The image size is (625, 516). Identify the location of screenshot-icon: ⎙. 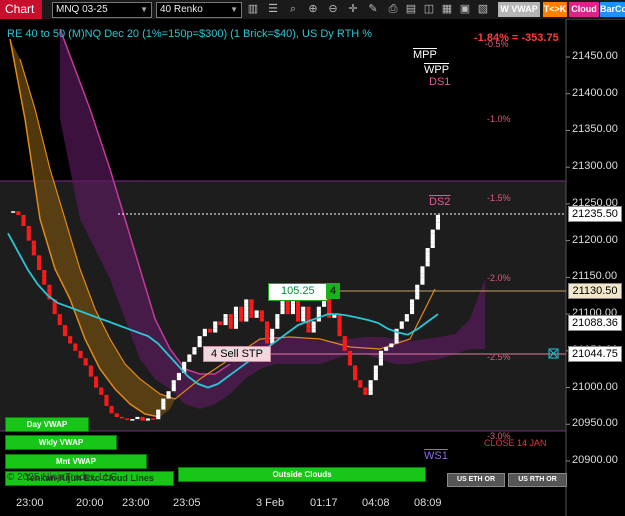
(393, 9).